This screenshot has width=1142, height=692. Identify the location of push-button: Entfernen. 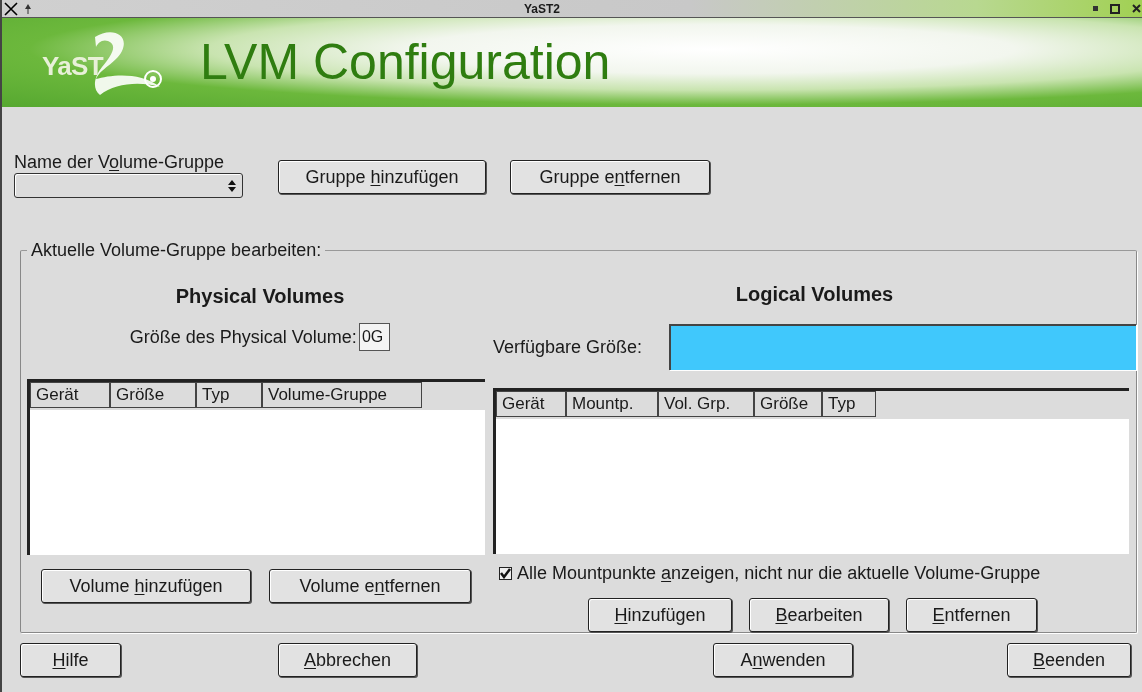
(971, 615).